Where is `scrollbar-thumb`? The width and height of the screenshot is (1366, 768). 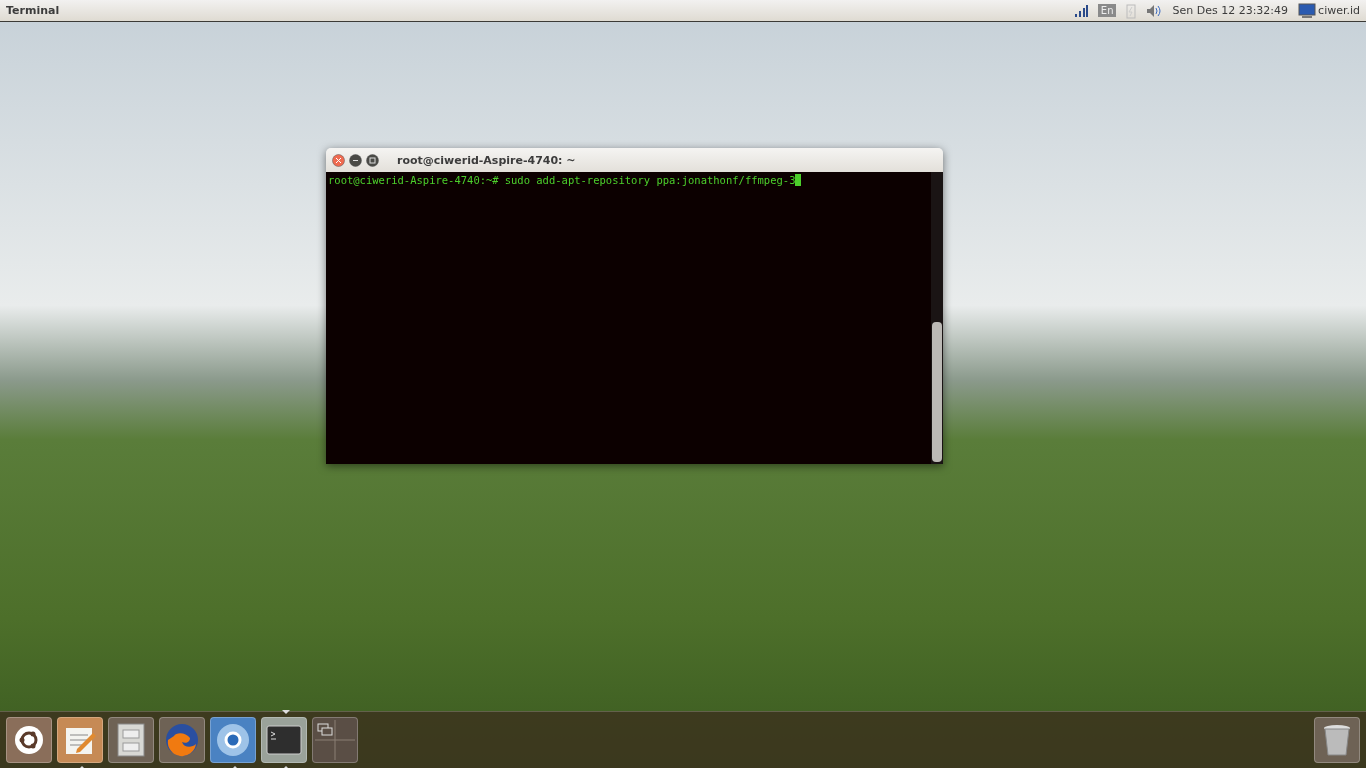
scrollbar-thumb is located at coordinates (937, 392).